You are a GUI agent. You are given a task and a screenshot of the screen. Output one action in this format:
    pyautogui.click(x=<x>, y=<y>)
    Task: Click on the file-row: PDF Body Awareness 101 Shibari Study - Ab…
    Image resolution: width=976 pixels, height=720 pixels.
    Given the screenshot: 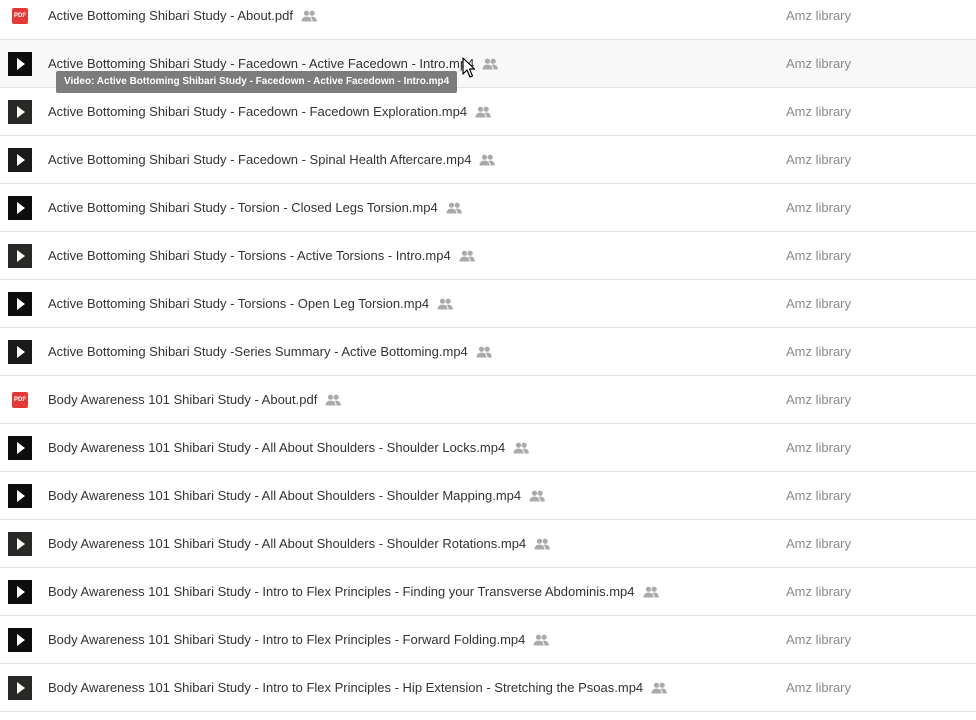 What is the action you would take?
    pyautogui.click(x=488, y=400)
    